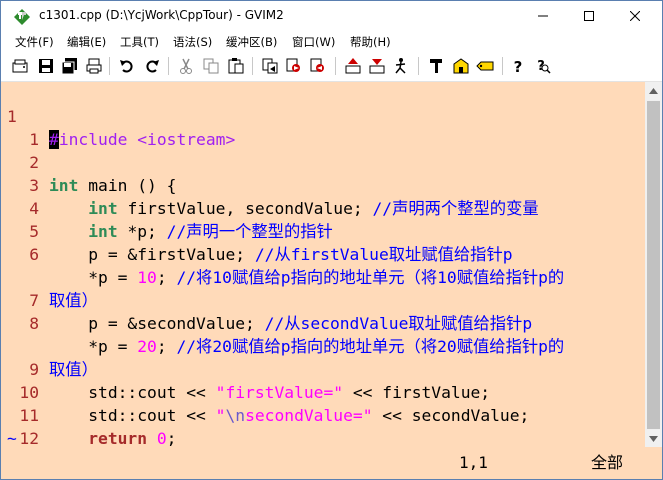 The height and width of the screenshot is (480, 663). What do you see at coordinates (142, 139) in the screenshot?
I see `code-text: #include <iostream>` at bounding box center [142, 139].